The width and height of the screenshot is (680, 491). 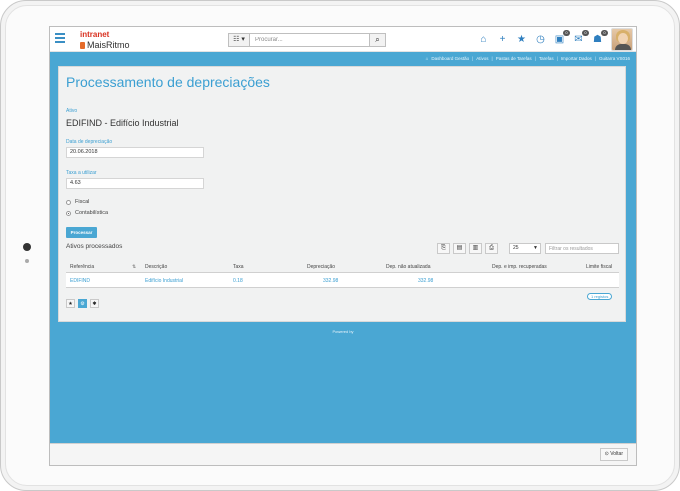 I want to click on breadcrumb-item: Pastas de Tarefas, so click(x=514, y=58).